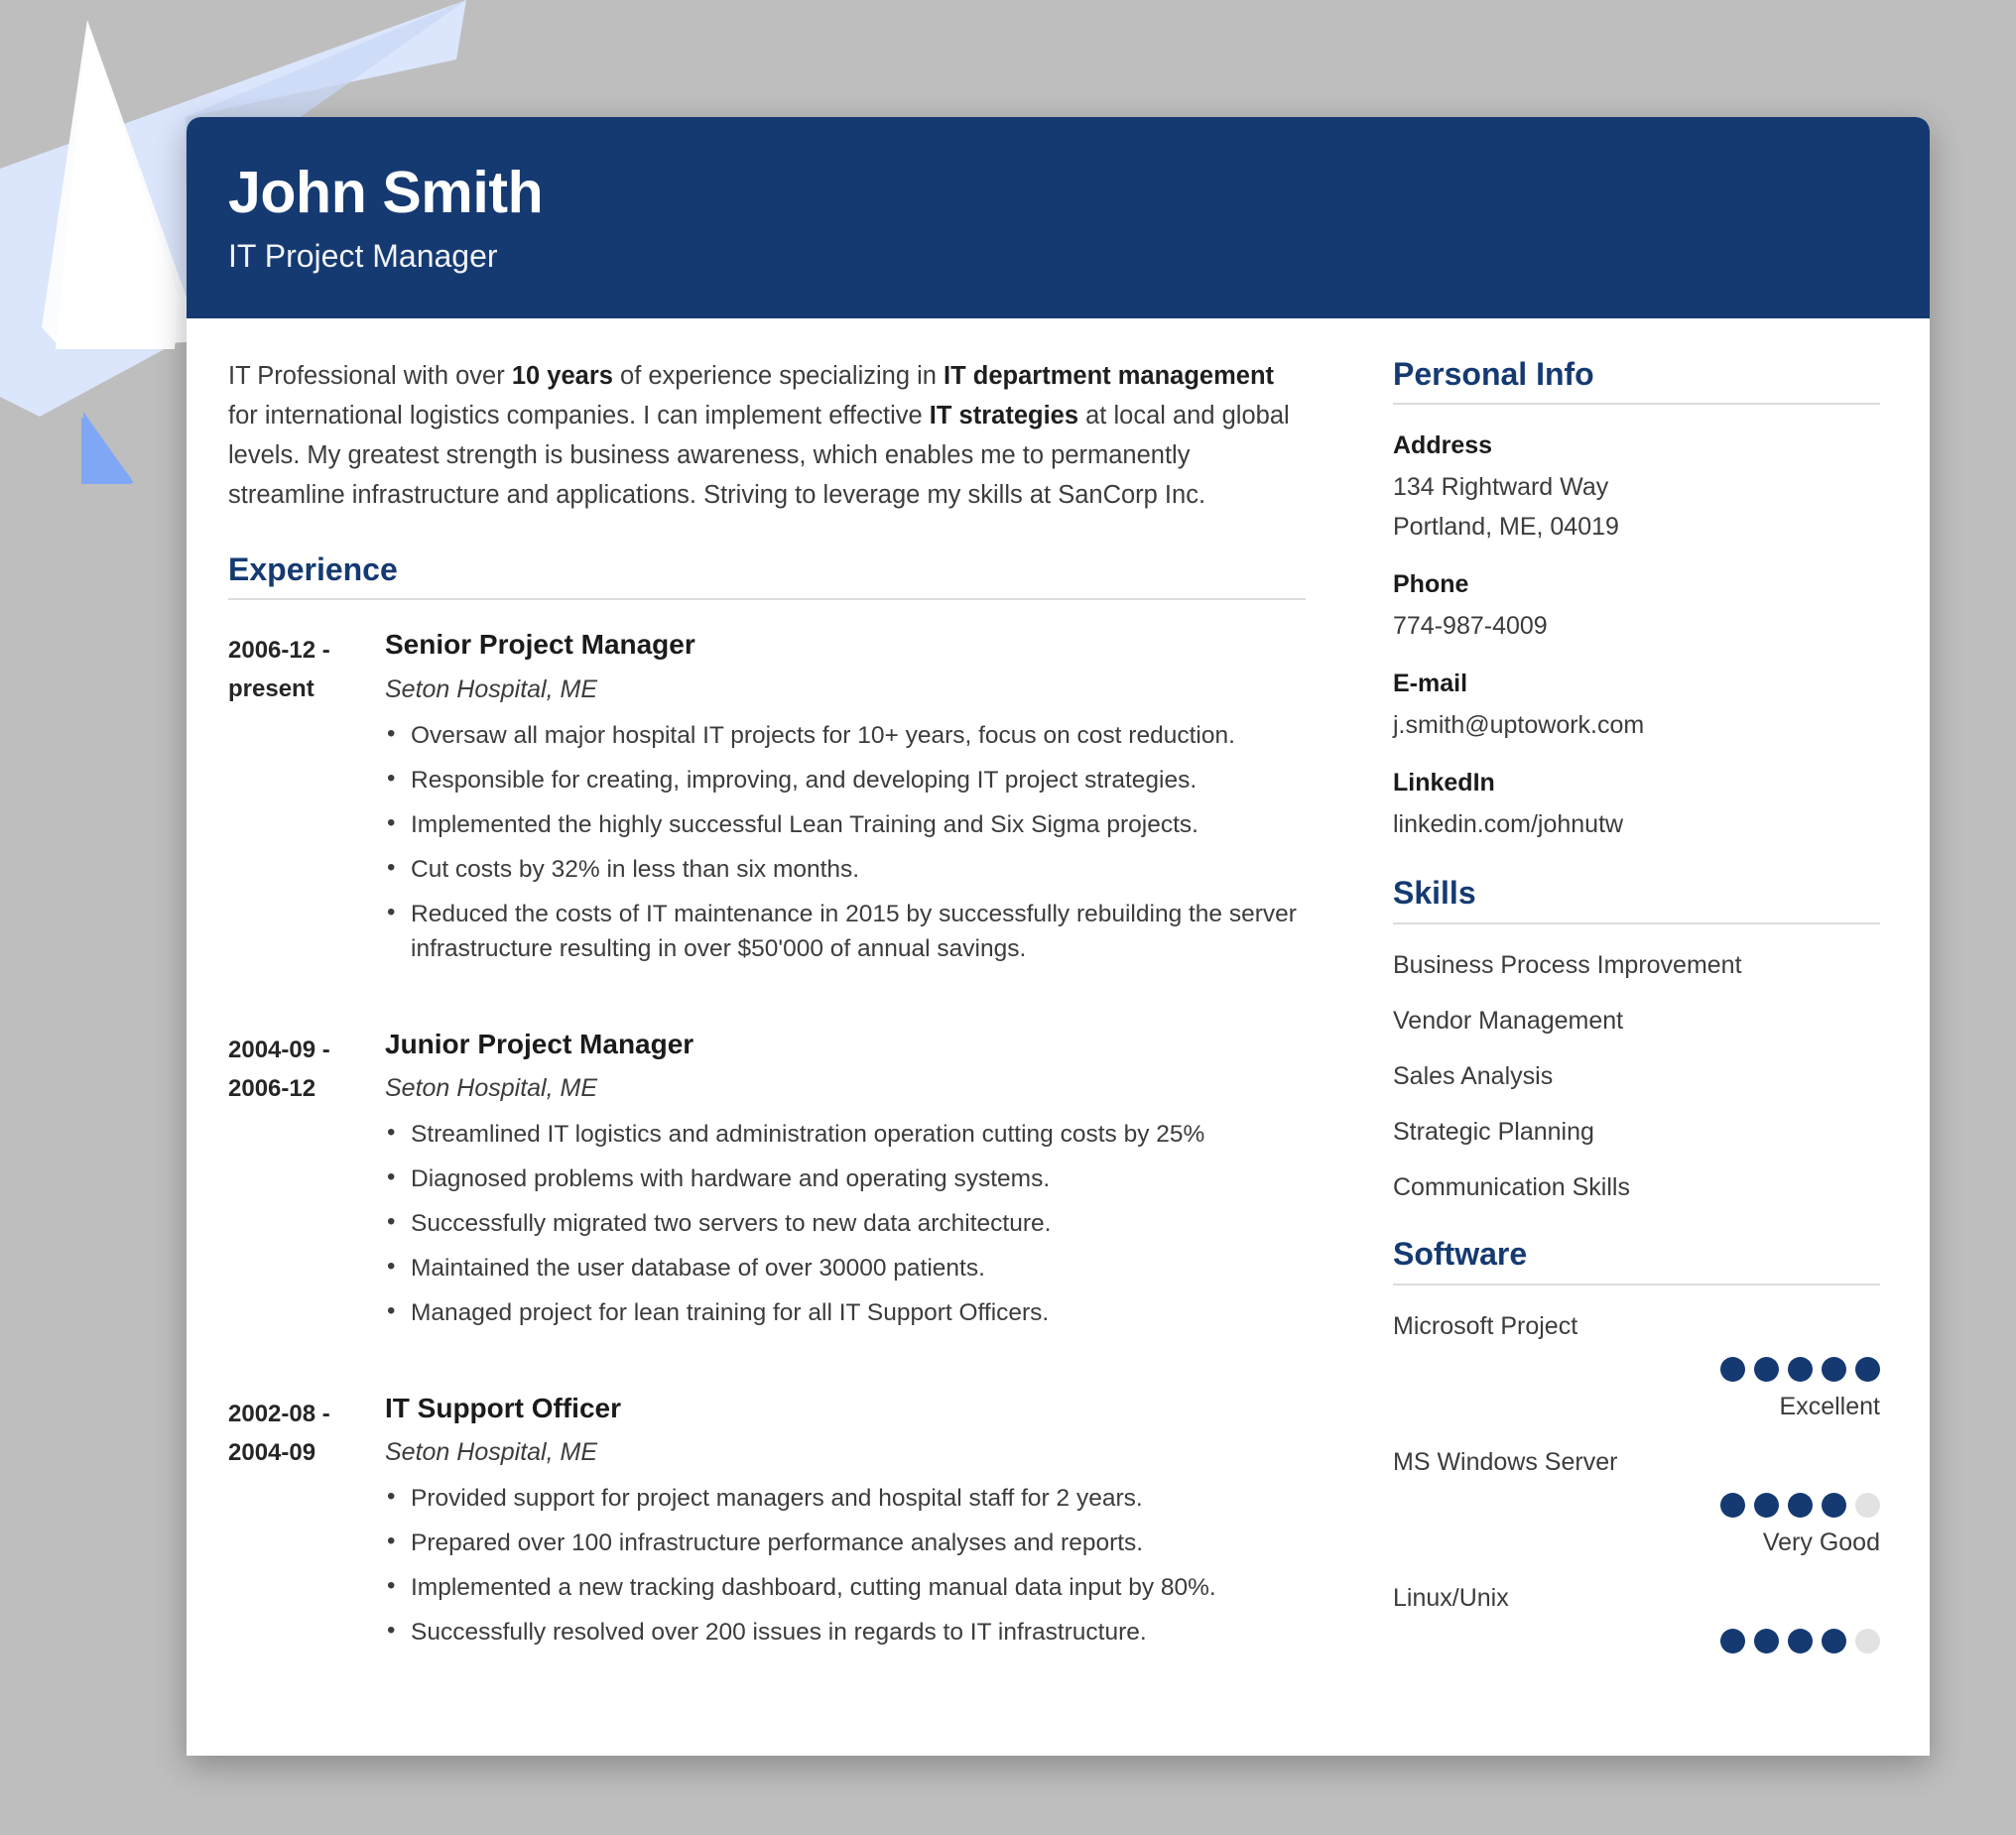  Describe the element at coordinates (1867, 1505) in the screenshot. I see `rating-dot-empty-icon` at that location.